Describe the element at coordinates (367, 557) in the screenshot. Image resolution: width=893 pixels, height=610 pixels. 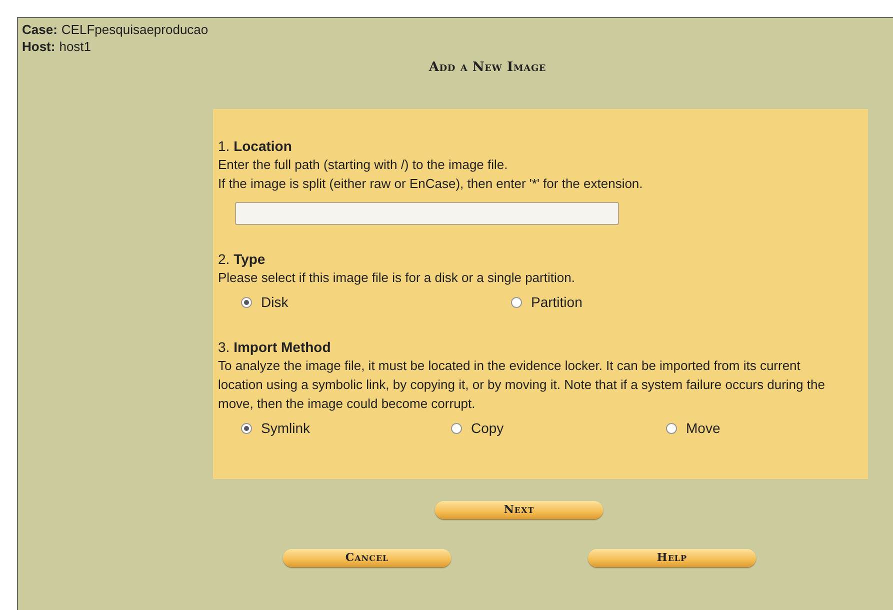
I see `action-button: Cancel` at that location.